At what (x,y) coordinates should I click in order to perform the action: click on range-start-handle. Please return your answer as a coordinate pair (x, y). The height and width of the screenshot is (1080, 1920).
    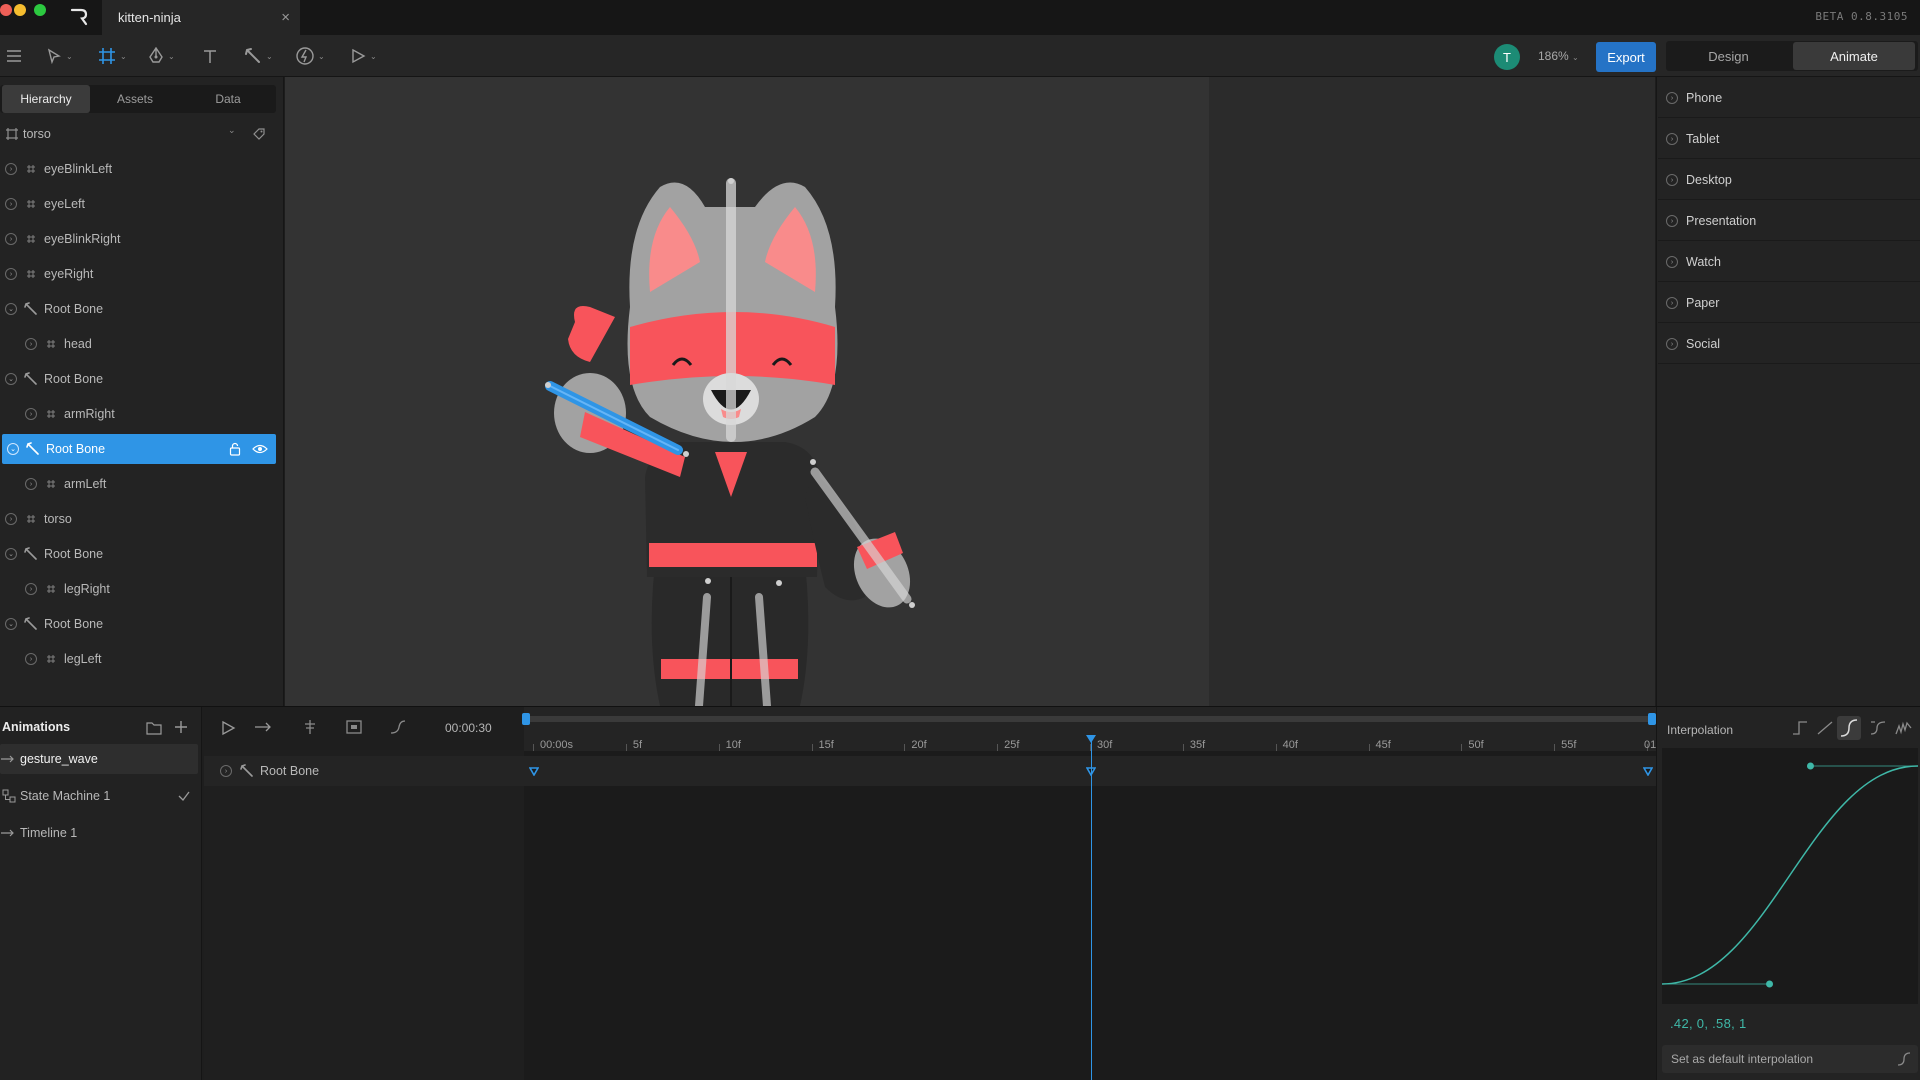
    Looking at the image, I should click on (526, 719).